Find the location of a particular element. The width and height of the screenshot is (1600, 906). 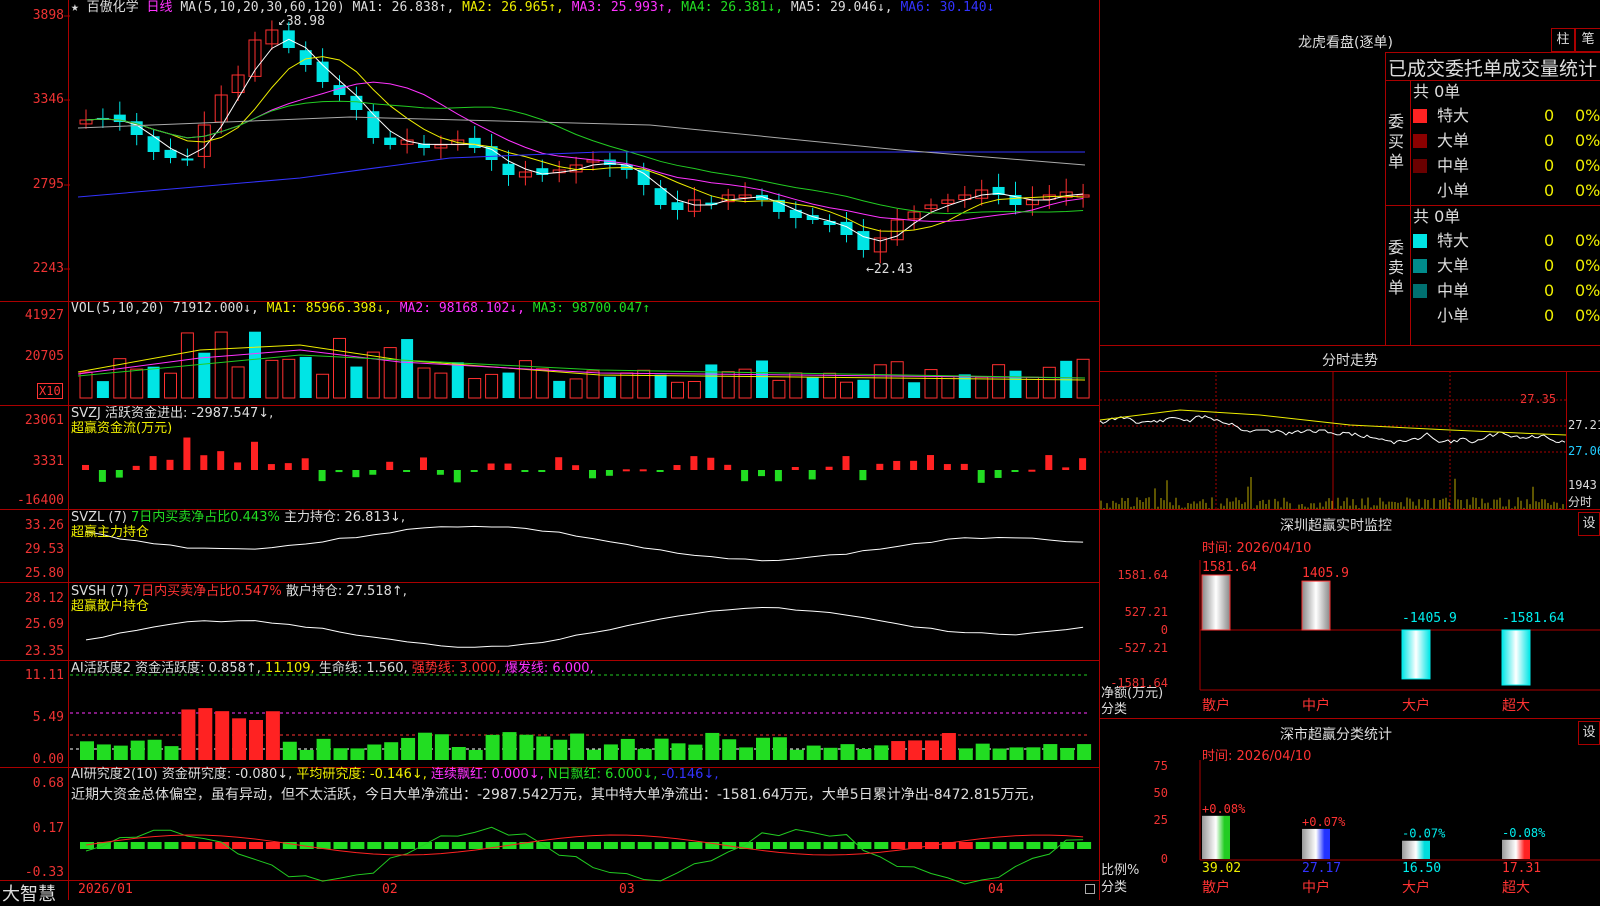

bar-view-button: 柱 is located at coordinates (1563, 40).